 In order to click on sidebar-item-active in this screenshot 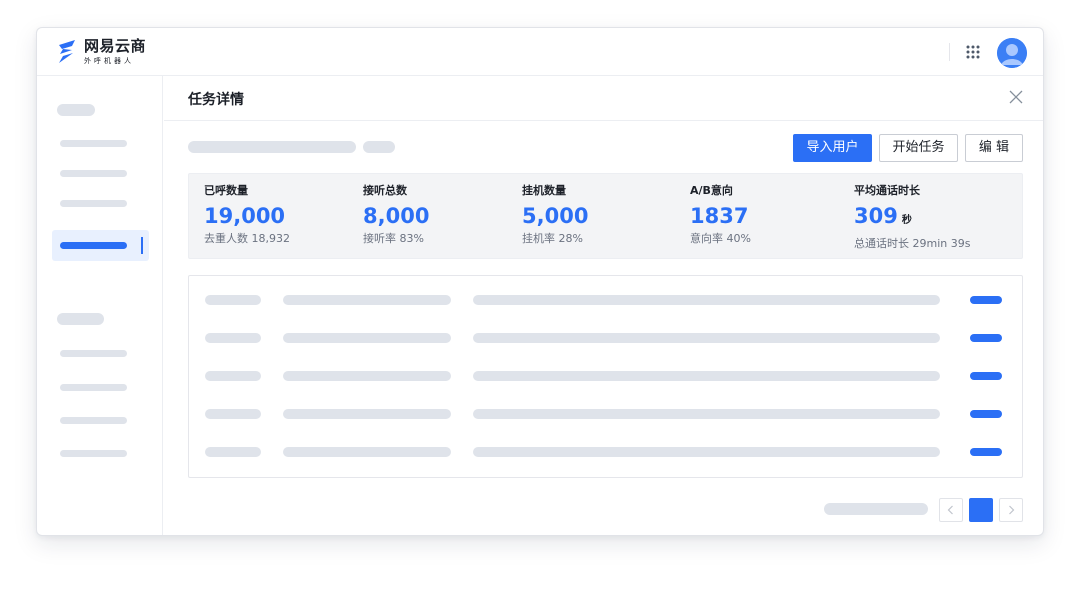, I will do `click(100, 245)`.